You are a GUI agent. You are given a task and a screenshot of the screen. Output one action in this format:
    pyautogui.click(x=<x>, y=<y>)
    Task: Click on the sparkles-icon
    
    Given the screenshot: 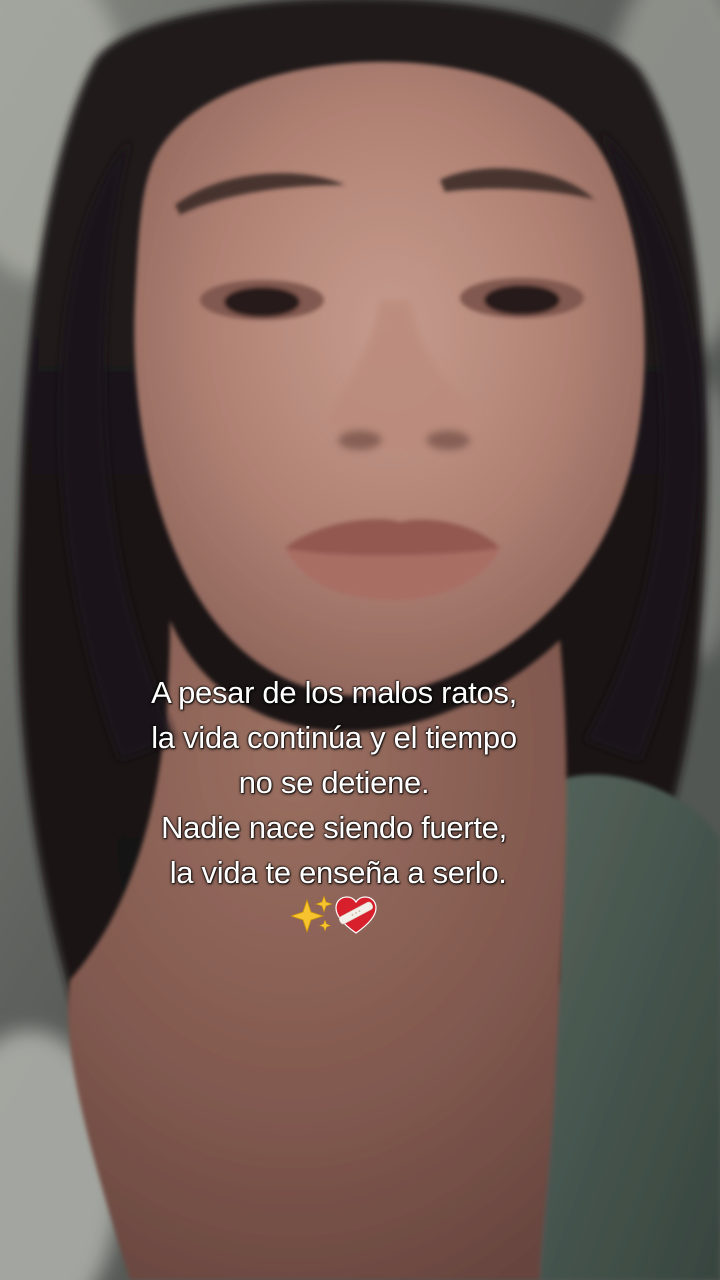 What is the action you would take?
    pyautogui.click(x=312, y=914)
    